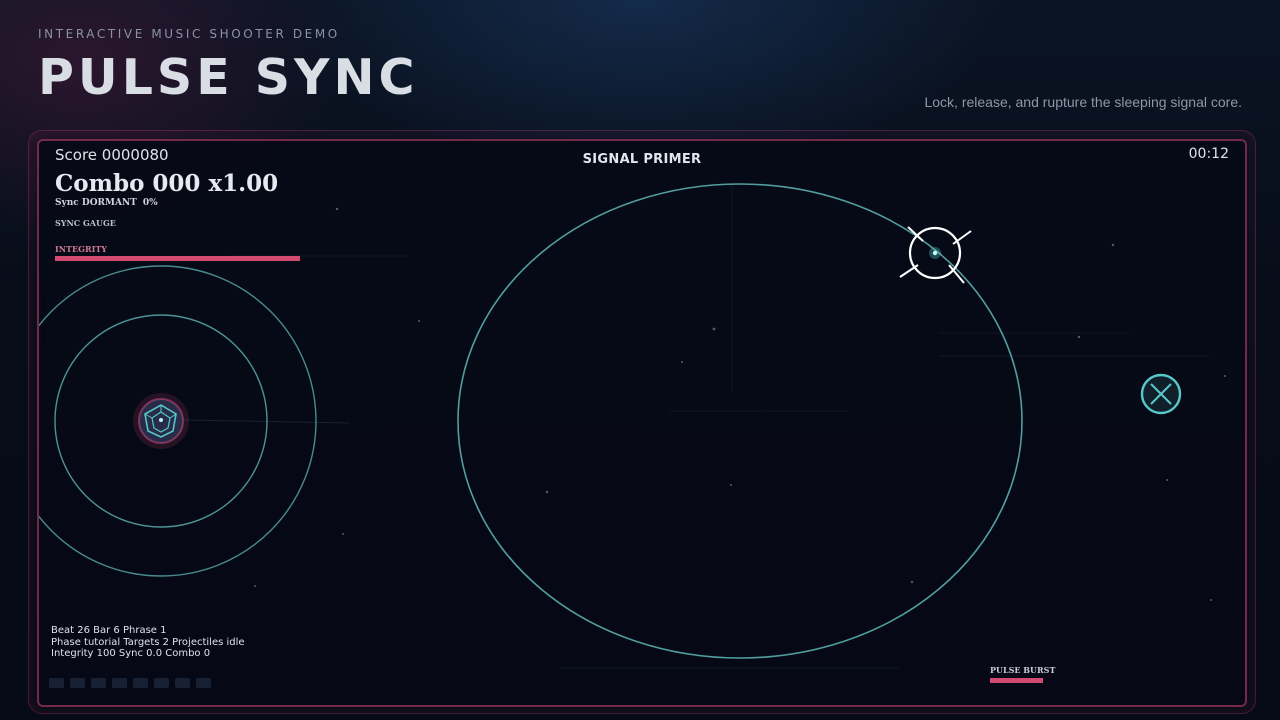 This screenshot has height=720, width=1280. I want to click on x-circle-target-icon, so click(1161, 394).